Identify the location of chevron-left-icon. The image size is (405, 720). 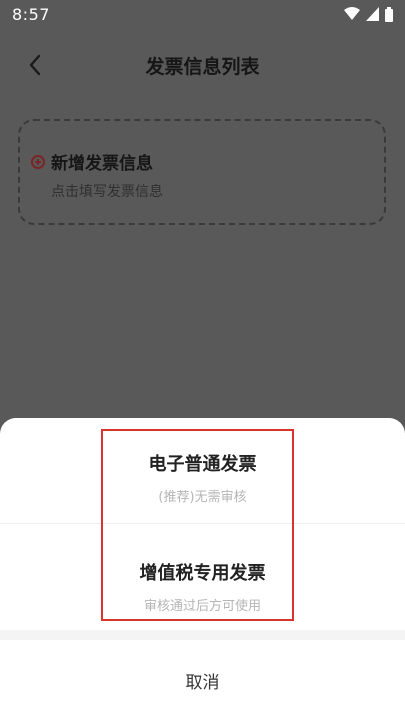
(35, 65).